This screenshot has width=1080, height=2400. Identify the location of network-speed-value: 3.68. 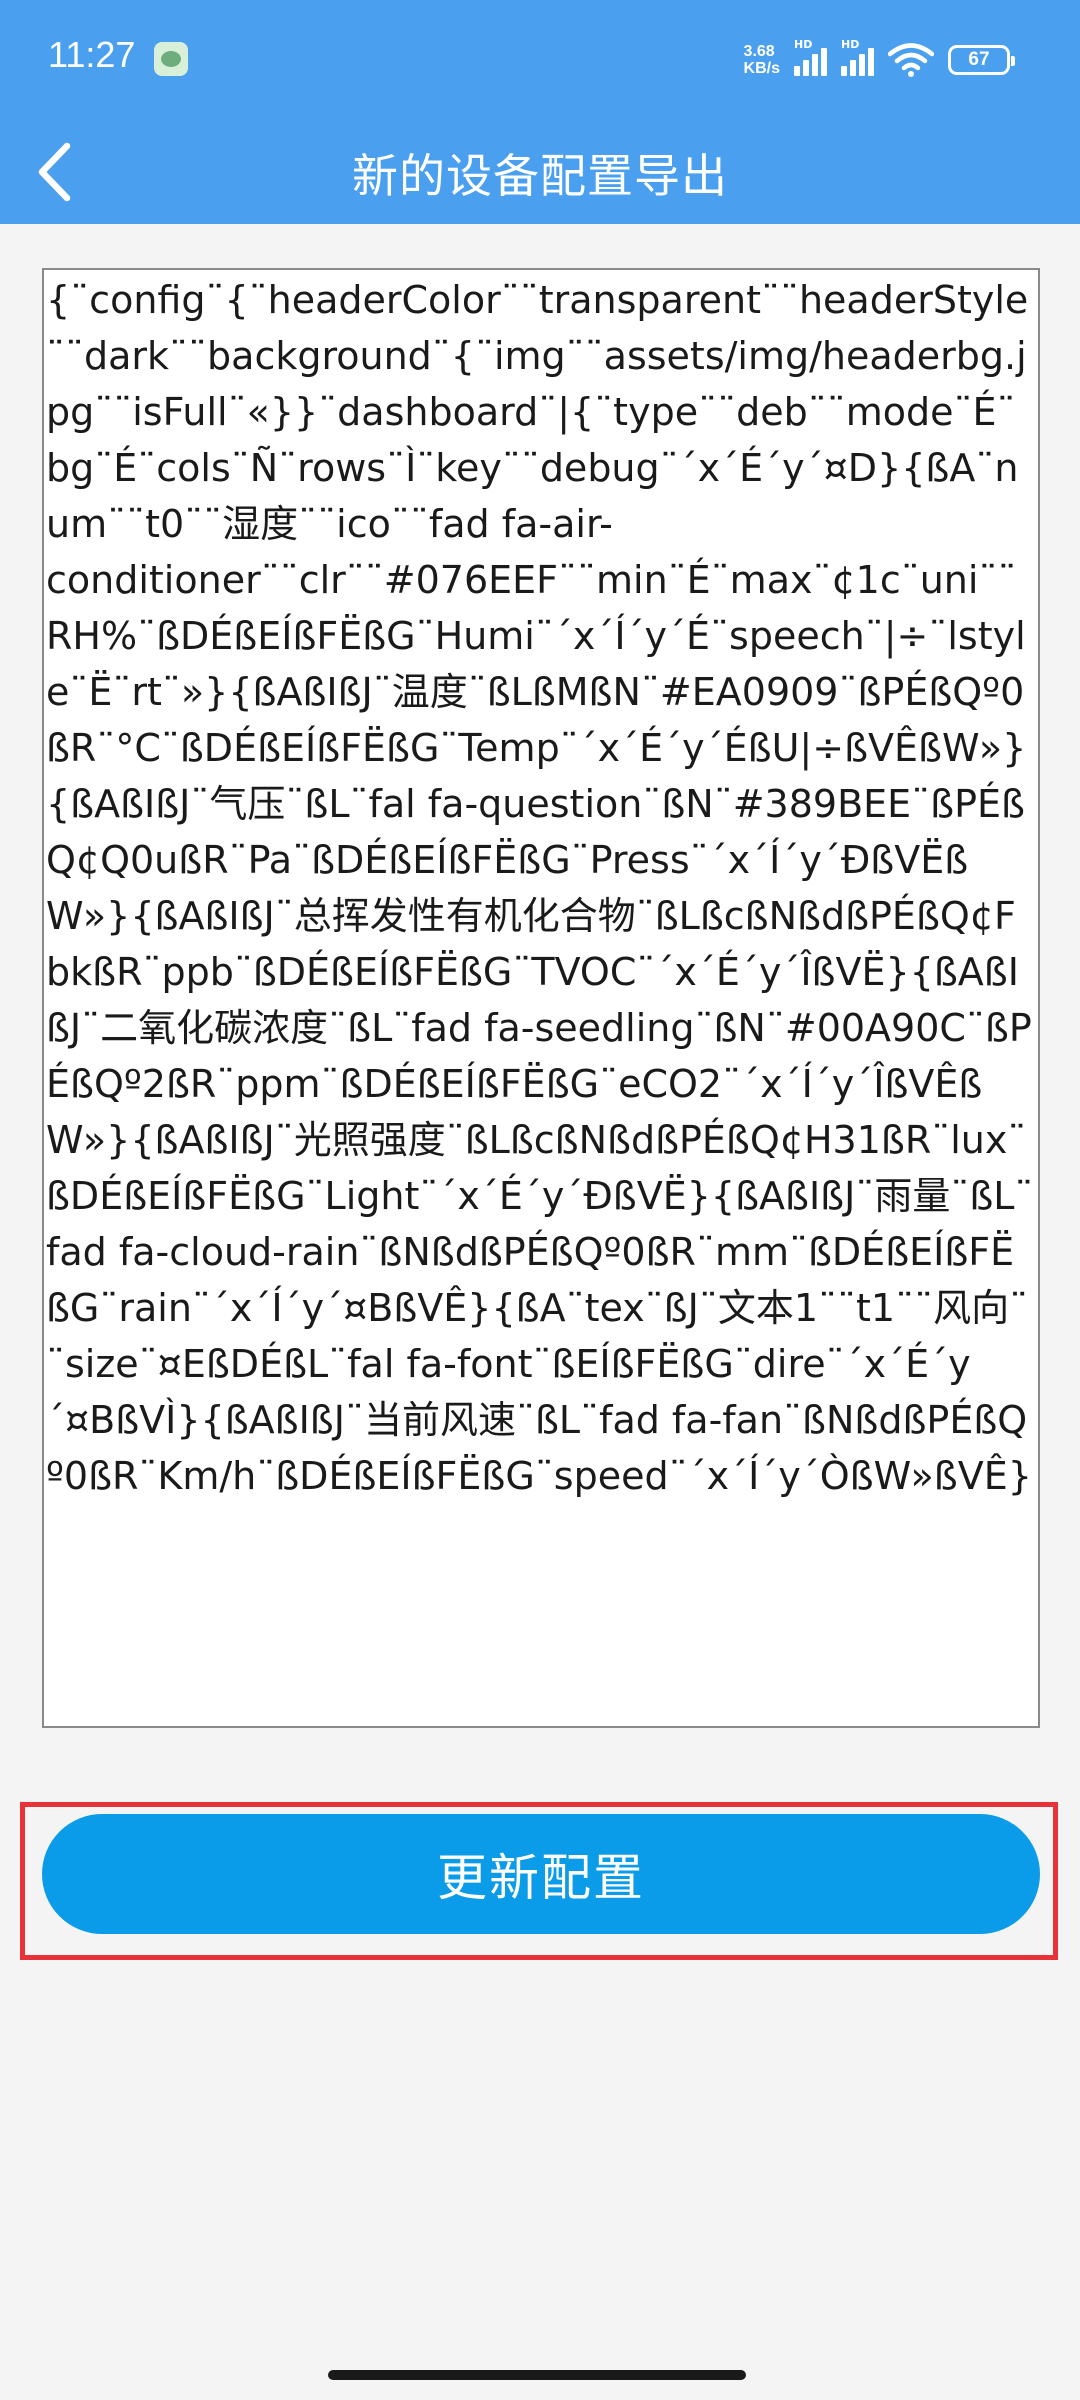
(759, 51).